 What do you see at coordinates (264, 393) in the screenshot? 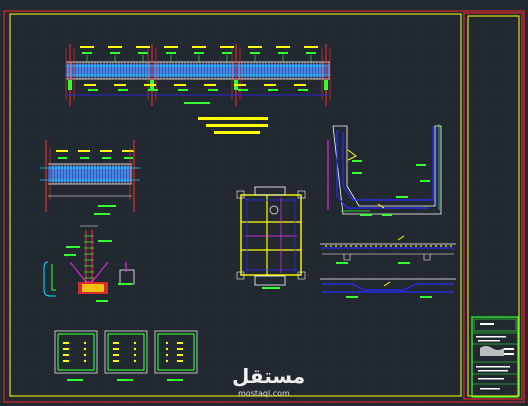
I see `watermark-site: mostaql.com` at bounding box center [264, 393].